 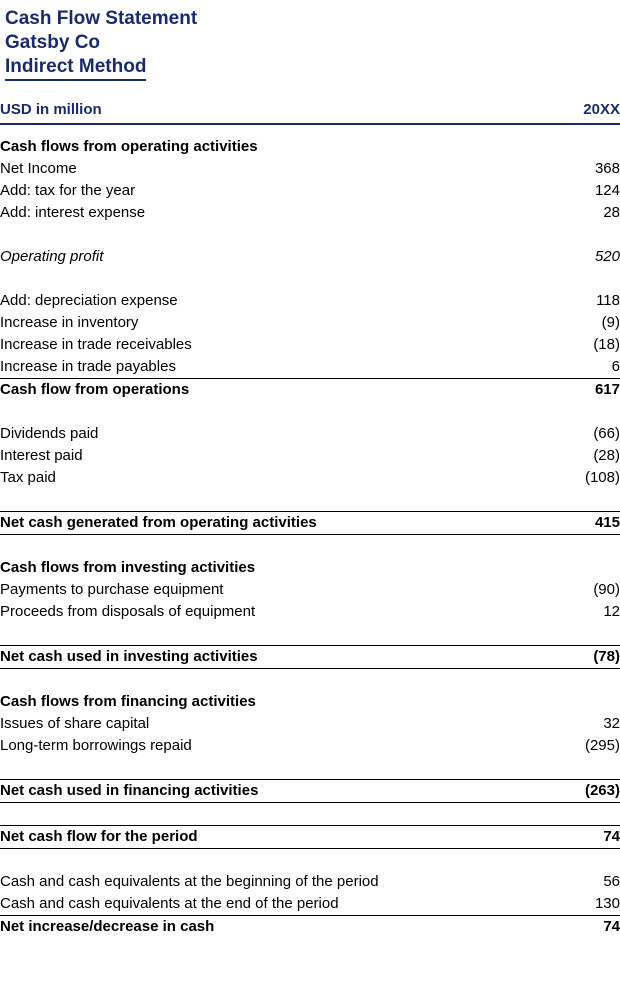 I want to click on total-label: Net cash used in investing activities, so click(x=270, y=657).